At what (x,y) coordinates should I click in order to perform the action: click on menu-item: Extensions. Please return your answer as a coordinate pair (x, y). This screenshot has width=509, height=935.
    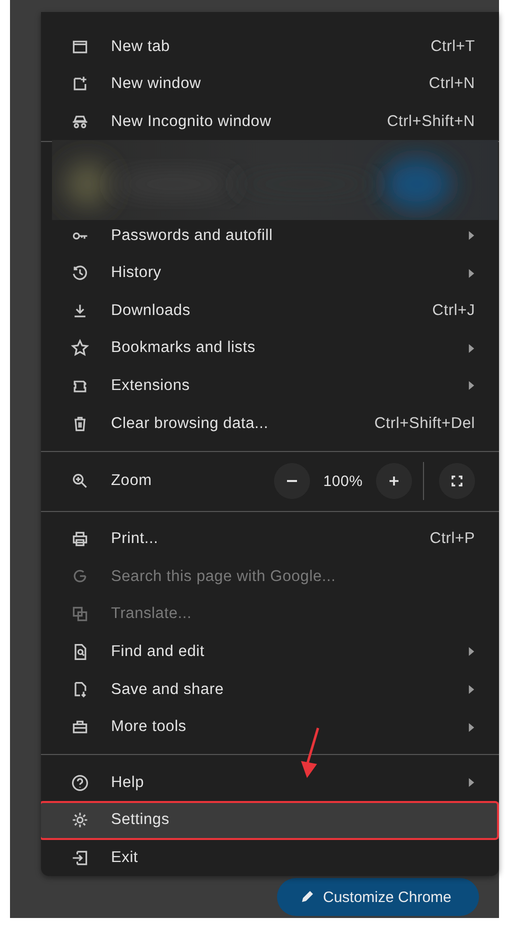
    Looking at the image, I should click on (270, 386).